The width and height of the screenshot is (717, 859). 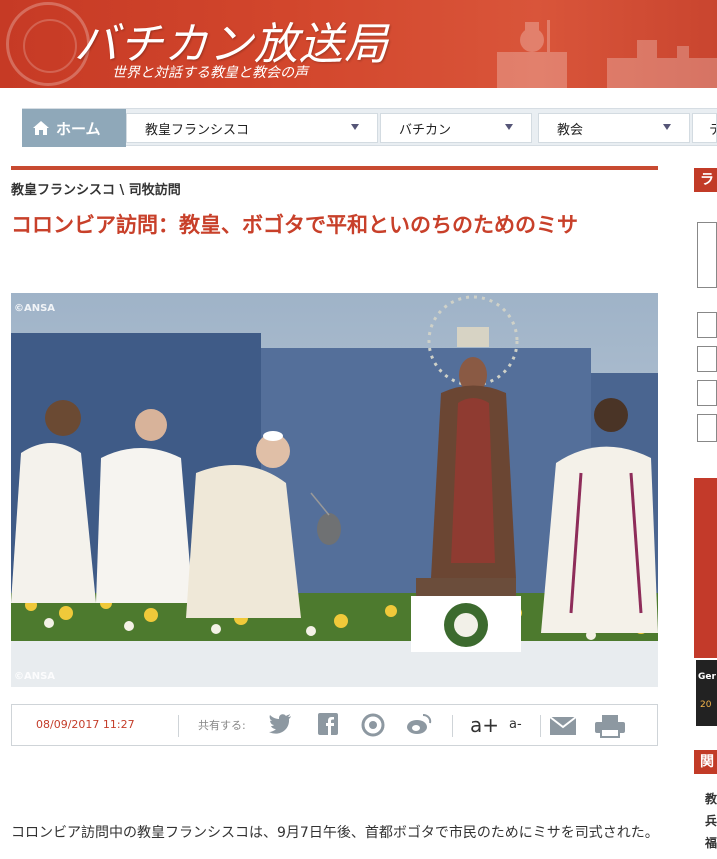 What do you see at coordinates (96, 188) in the screenshot?
I see `breadcrumb: 教皇フランシスコ \ 司牧訪問` at bounding box center [96, 188].